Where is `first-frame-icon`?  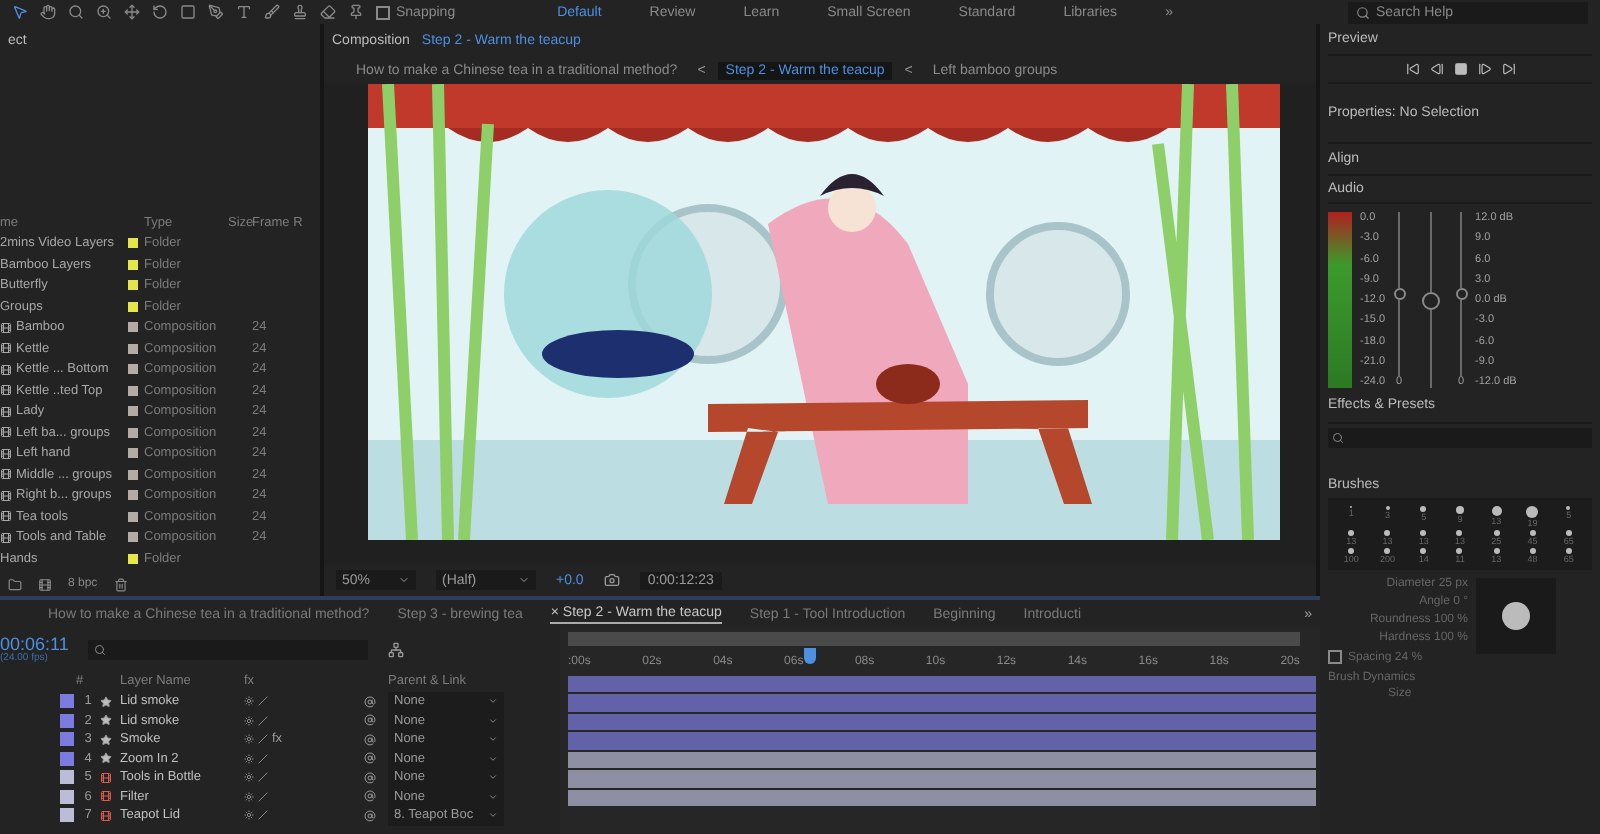
first-frame-icon is located at coordinates (1412, 69).